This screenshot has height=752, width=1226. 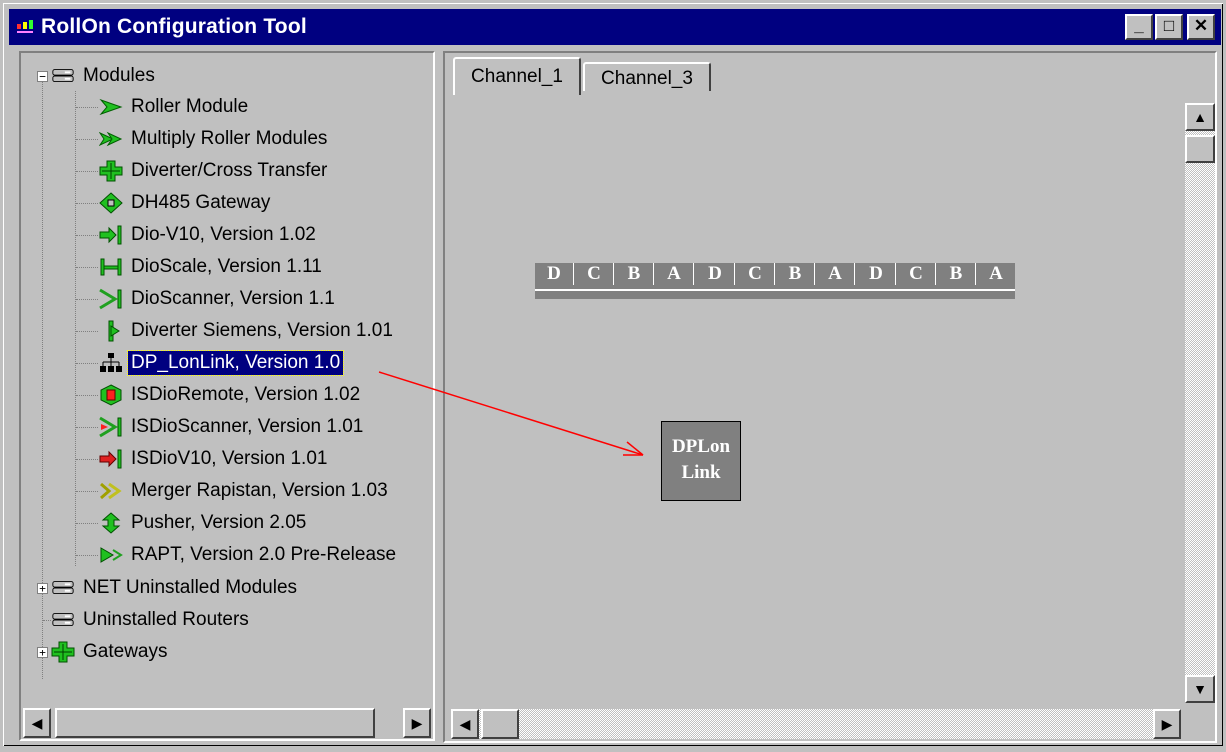 I want to click on canvas-scroll-thumb, so click(x=500, y=724).